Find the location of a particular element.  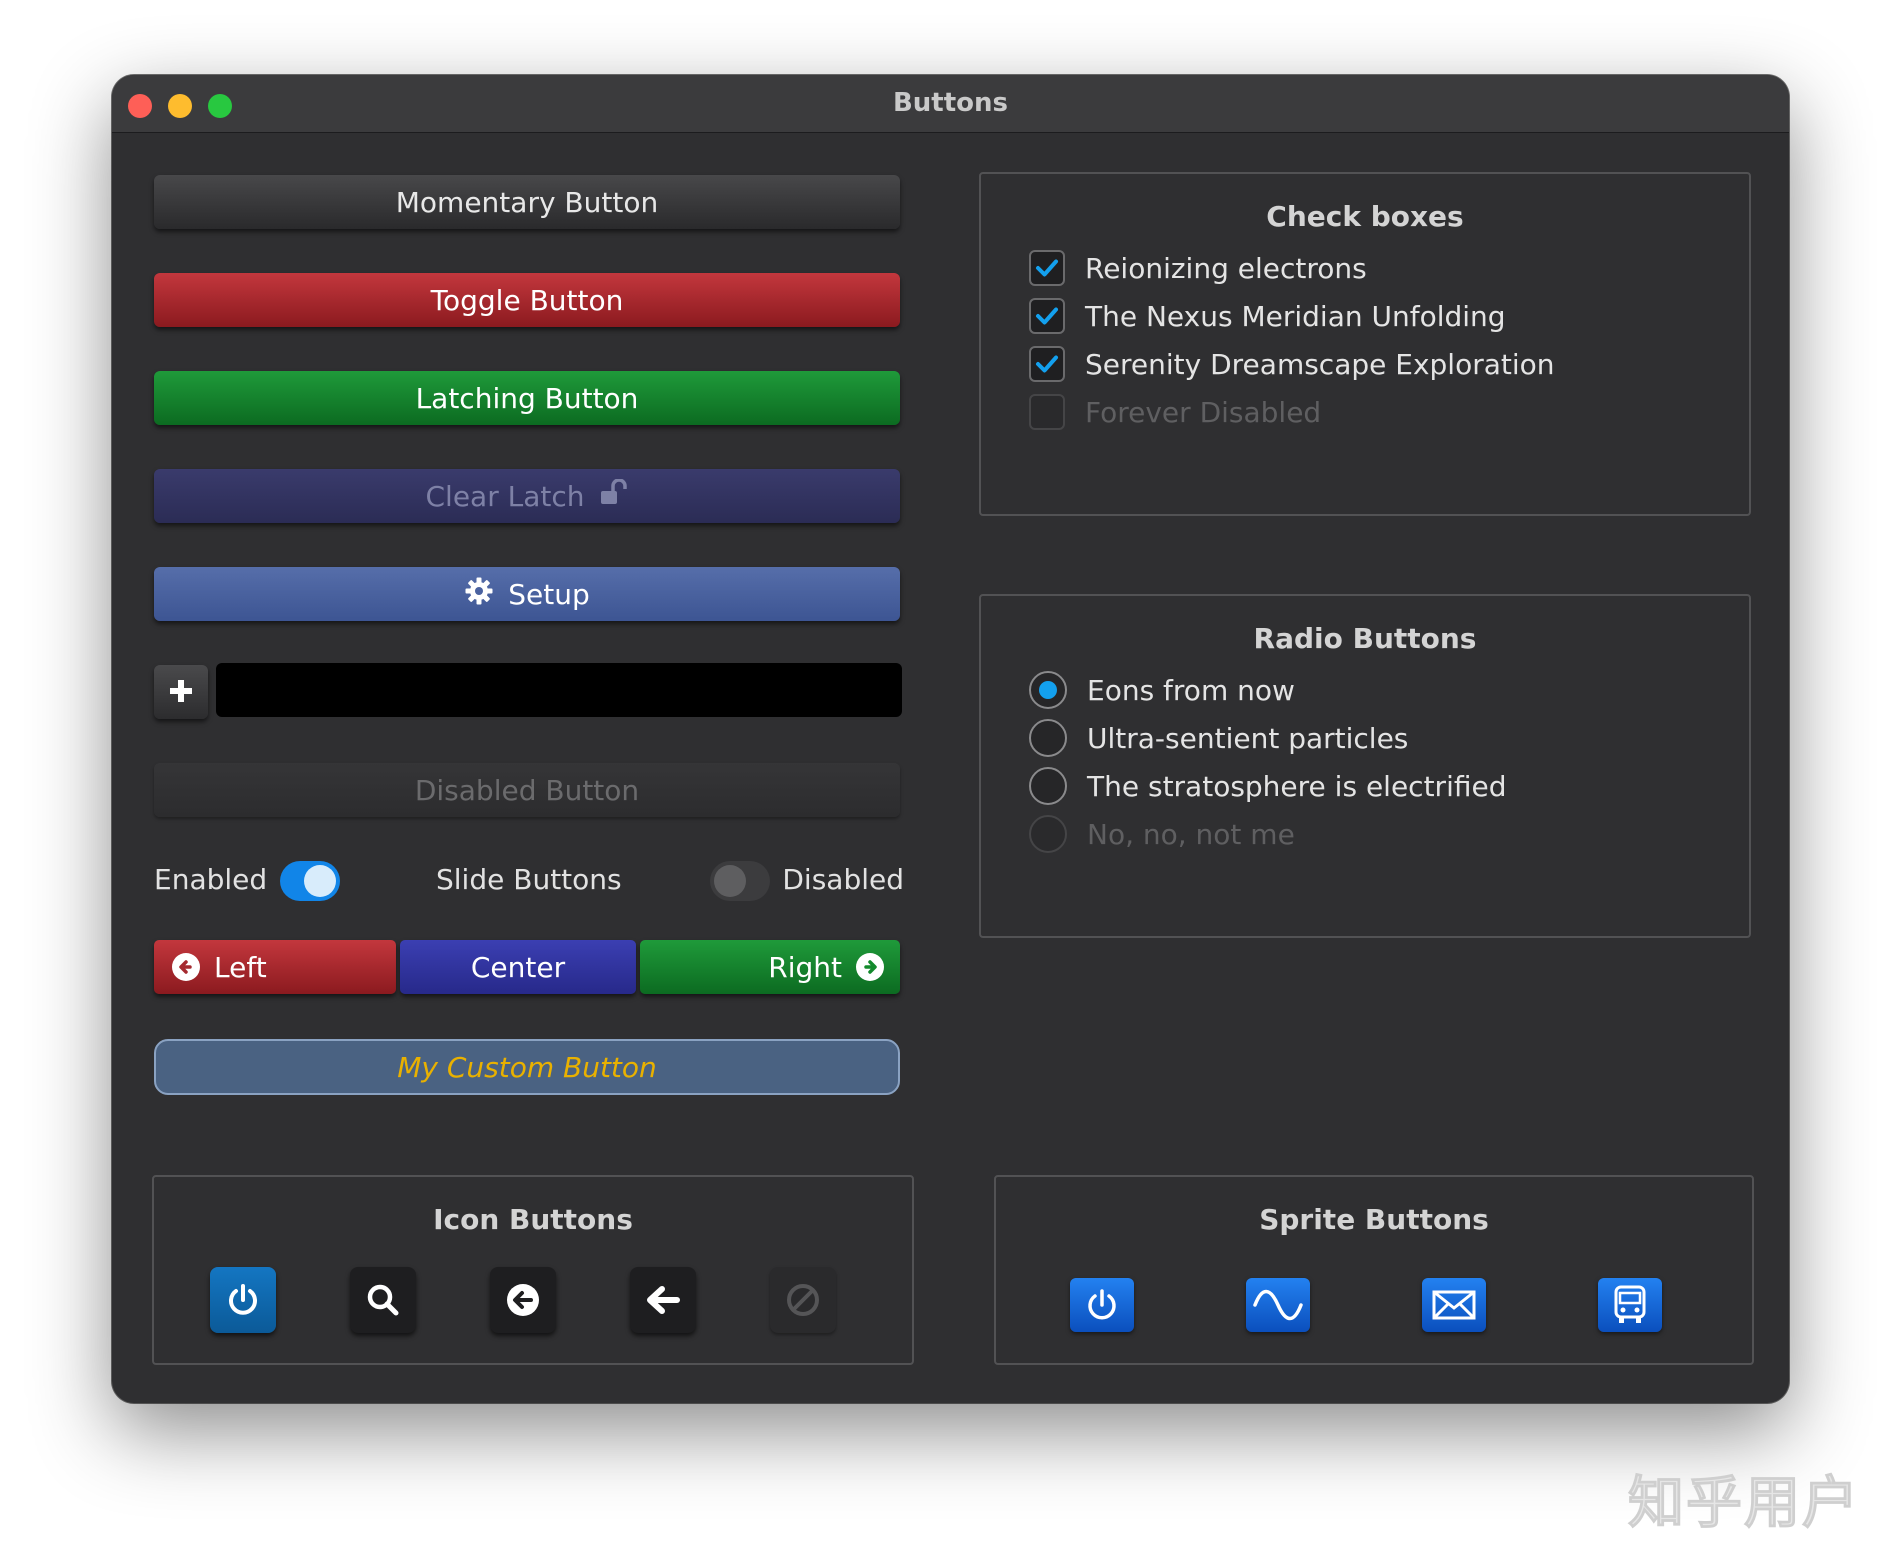

sprite-bus-button is located at coordinates (1630, 1305).